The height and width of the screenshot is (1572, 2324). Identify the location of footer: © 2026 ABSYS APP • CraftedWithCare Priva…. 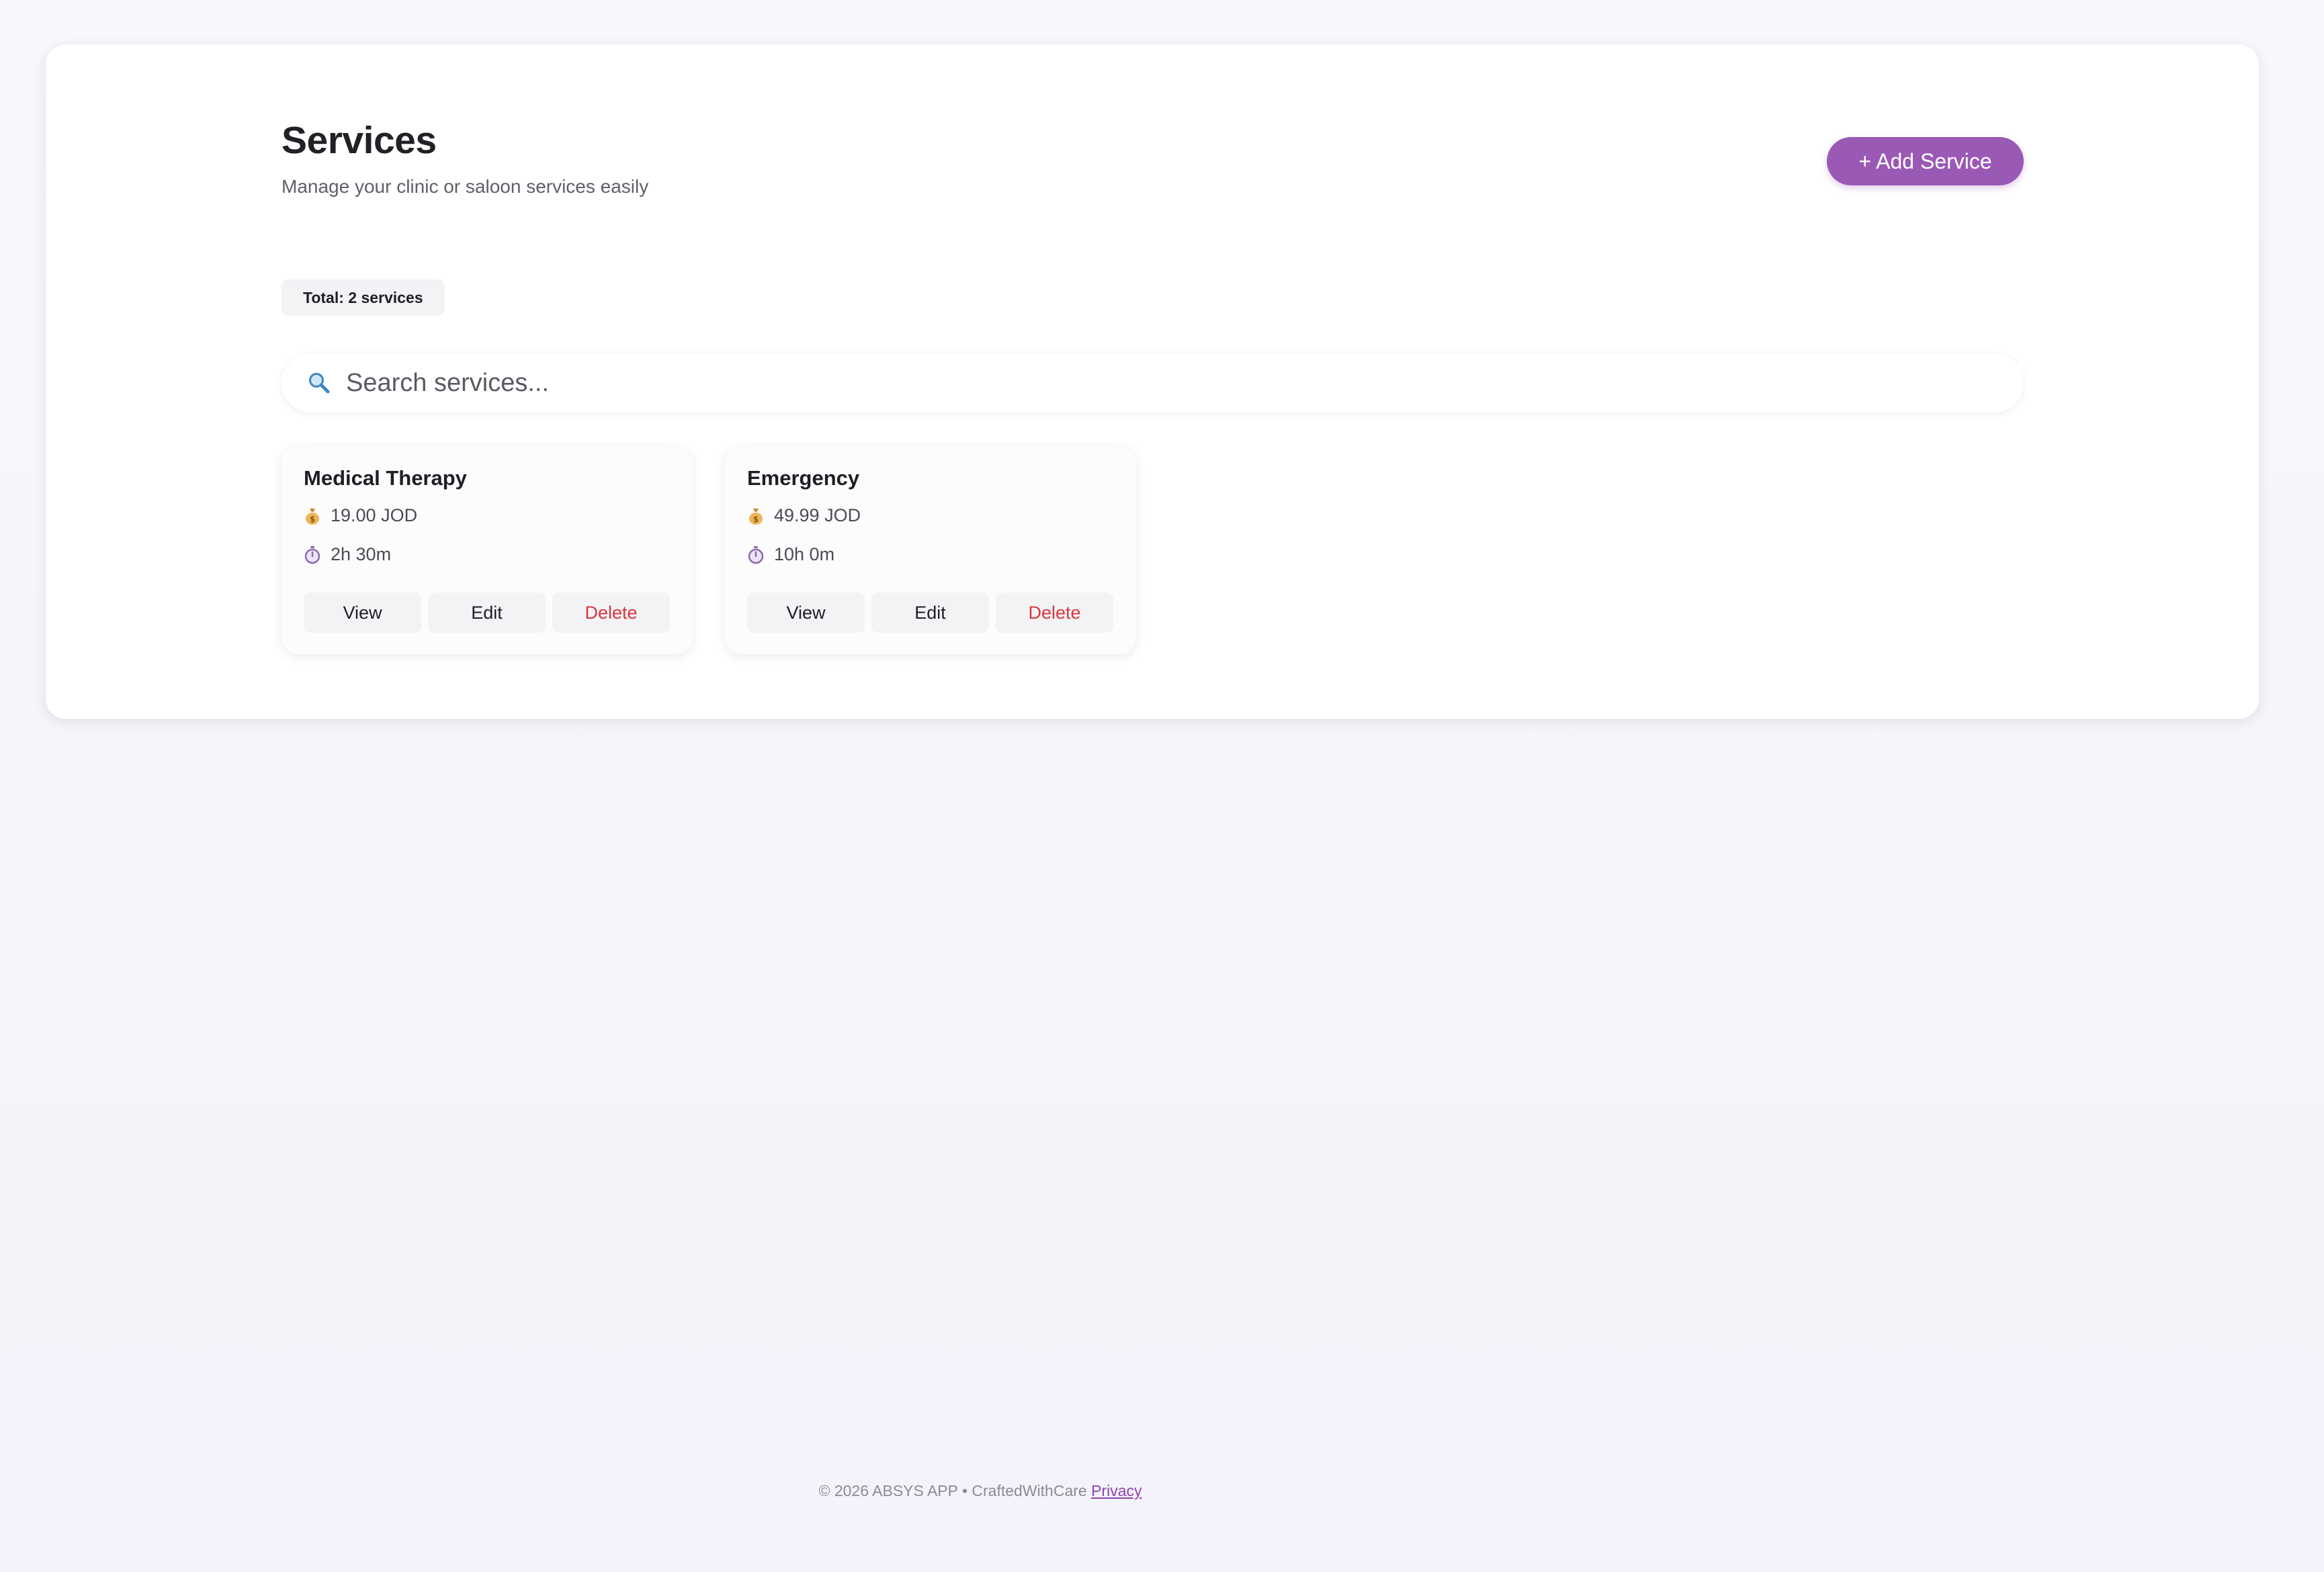
(981, 1491).